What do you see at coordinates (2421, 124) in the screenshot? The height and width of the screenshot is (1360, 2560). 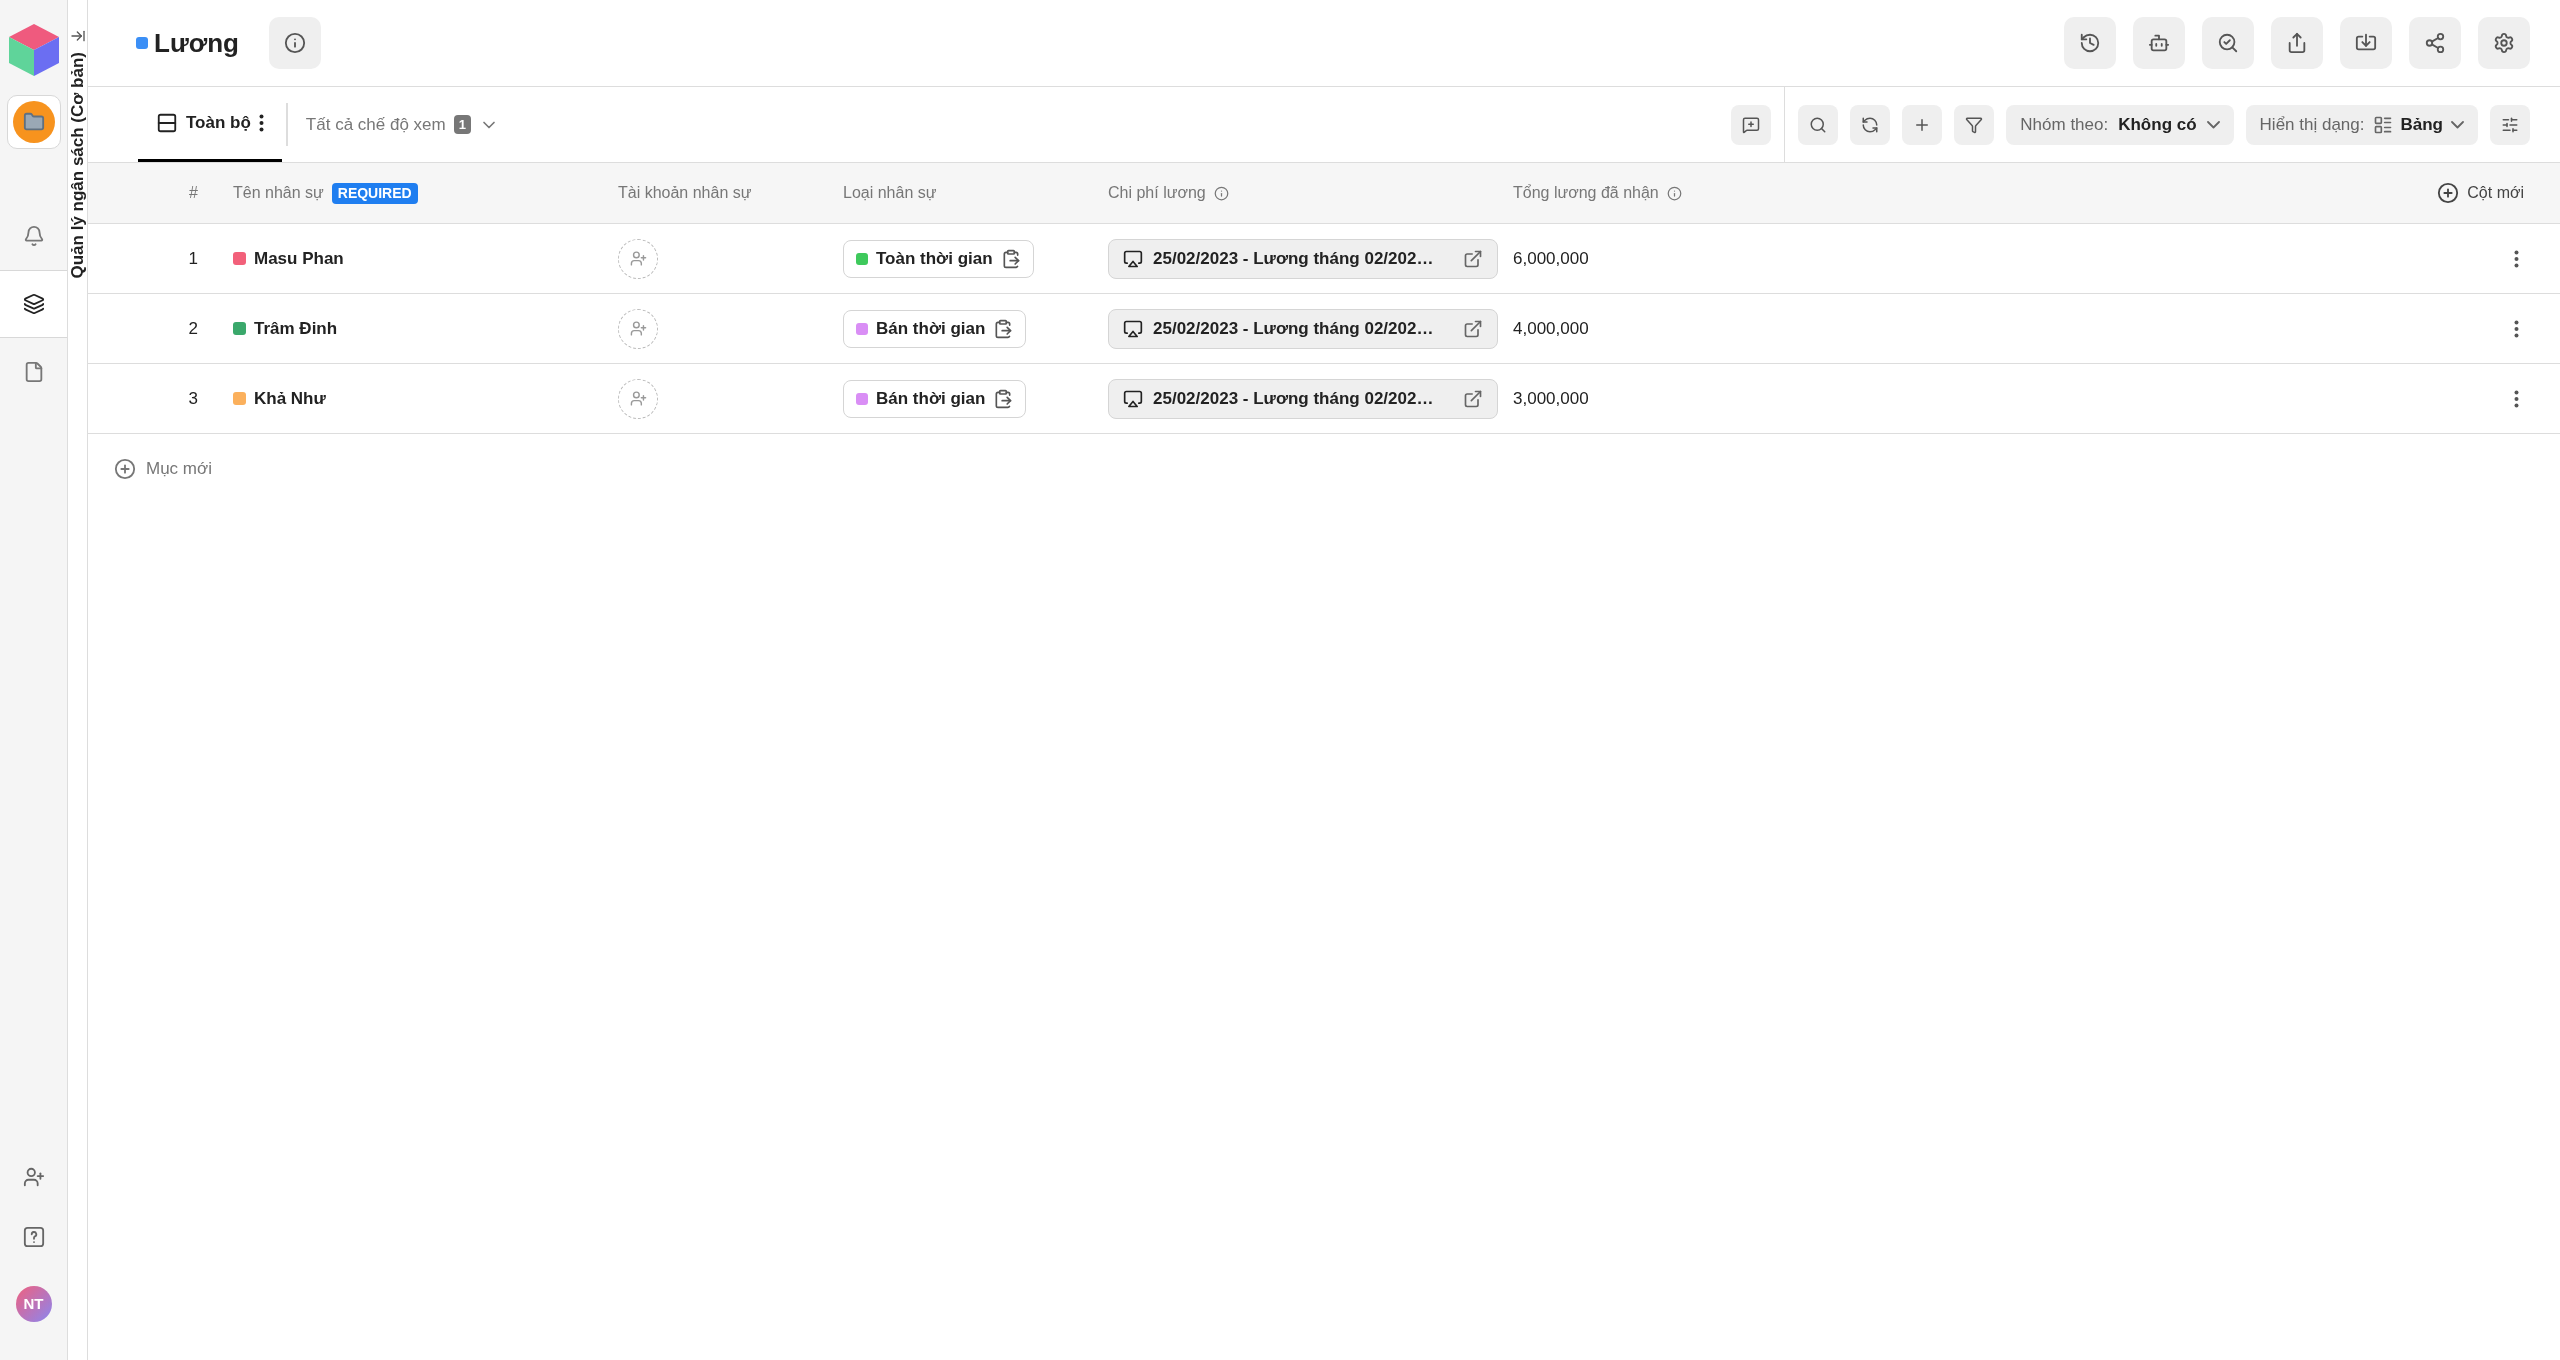 I see `display-as-value: Bảng` at bounding box center [2421, 124].